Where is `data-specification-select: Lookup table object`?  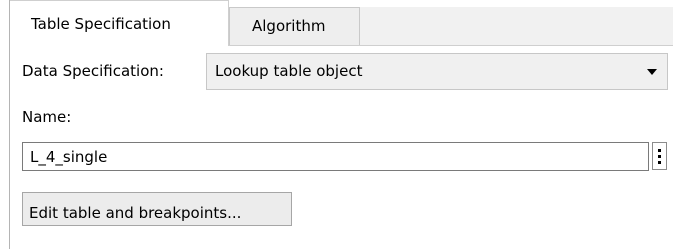
data-specification-select: Lookup table object is located at coordinates (437, 71).